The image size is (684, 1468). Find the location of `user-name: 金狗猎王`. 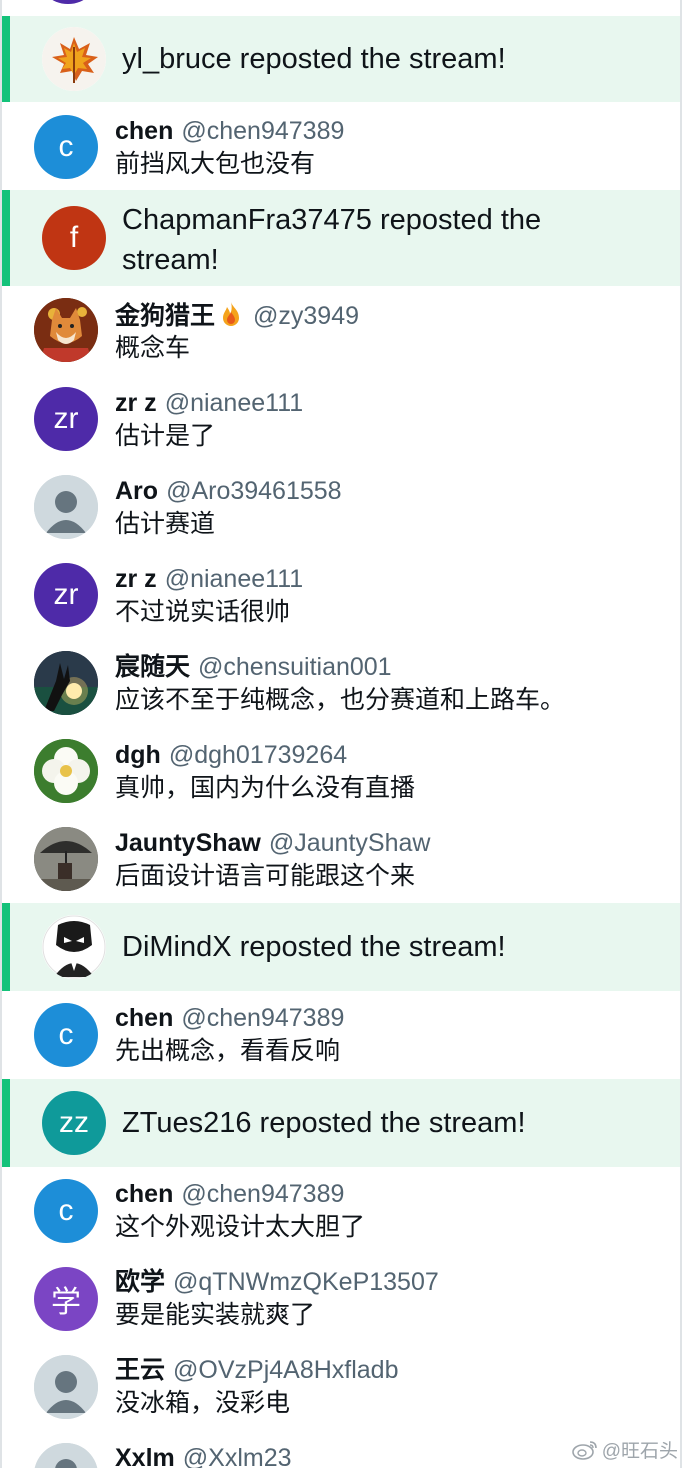

user-name: 金狗猎王 is located at coordinates (165, 316).